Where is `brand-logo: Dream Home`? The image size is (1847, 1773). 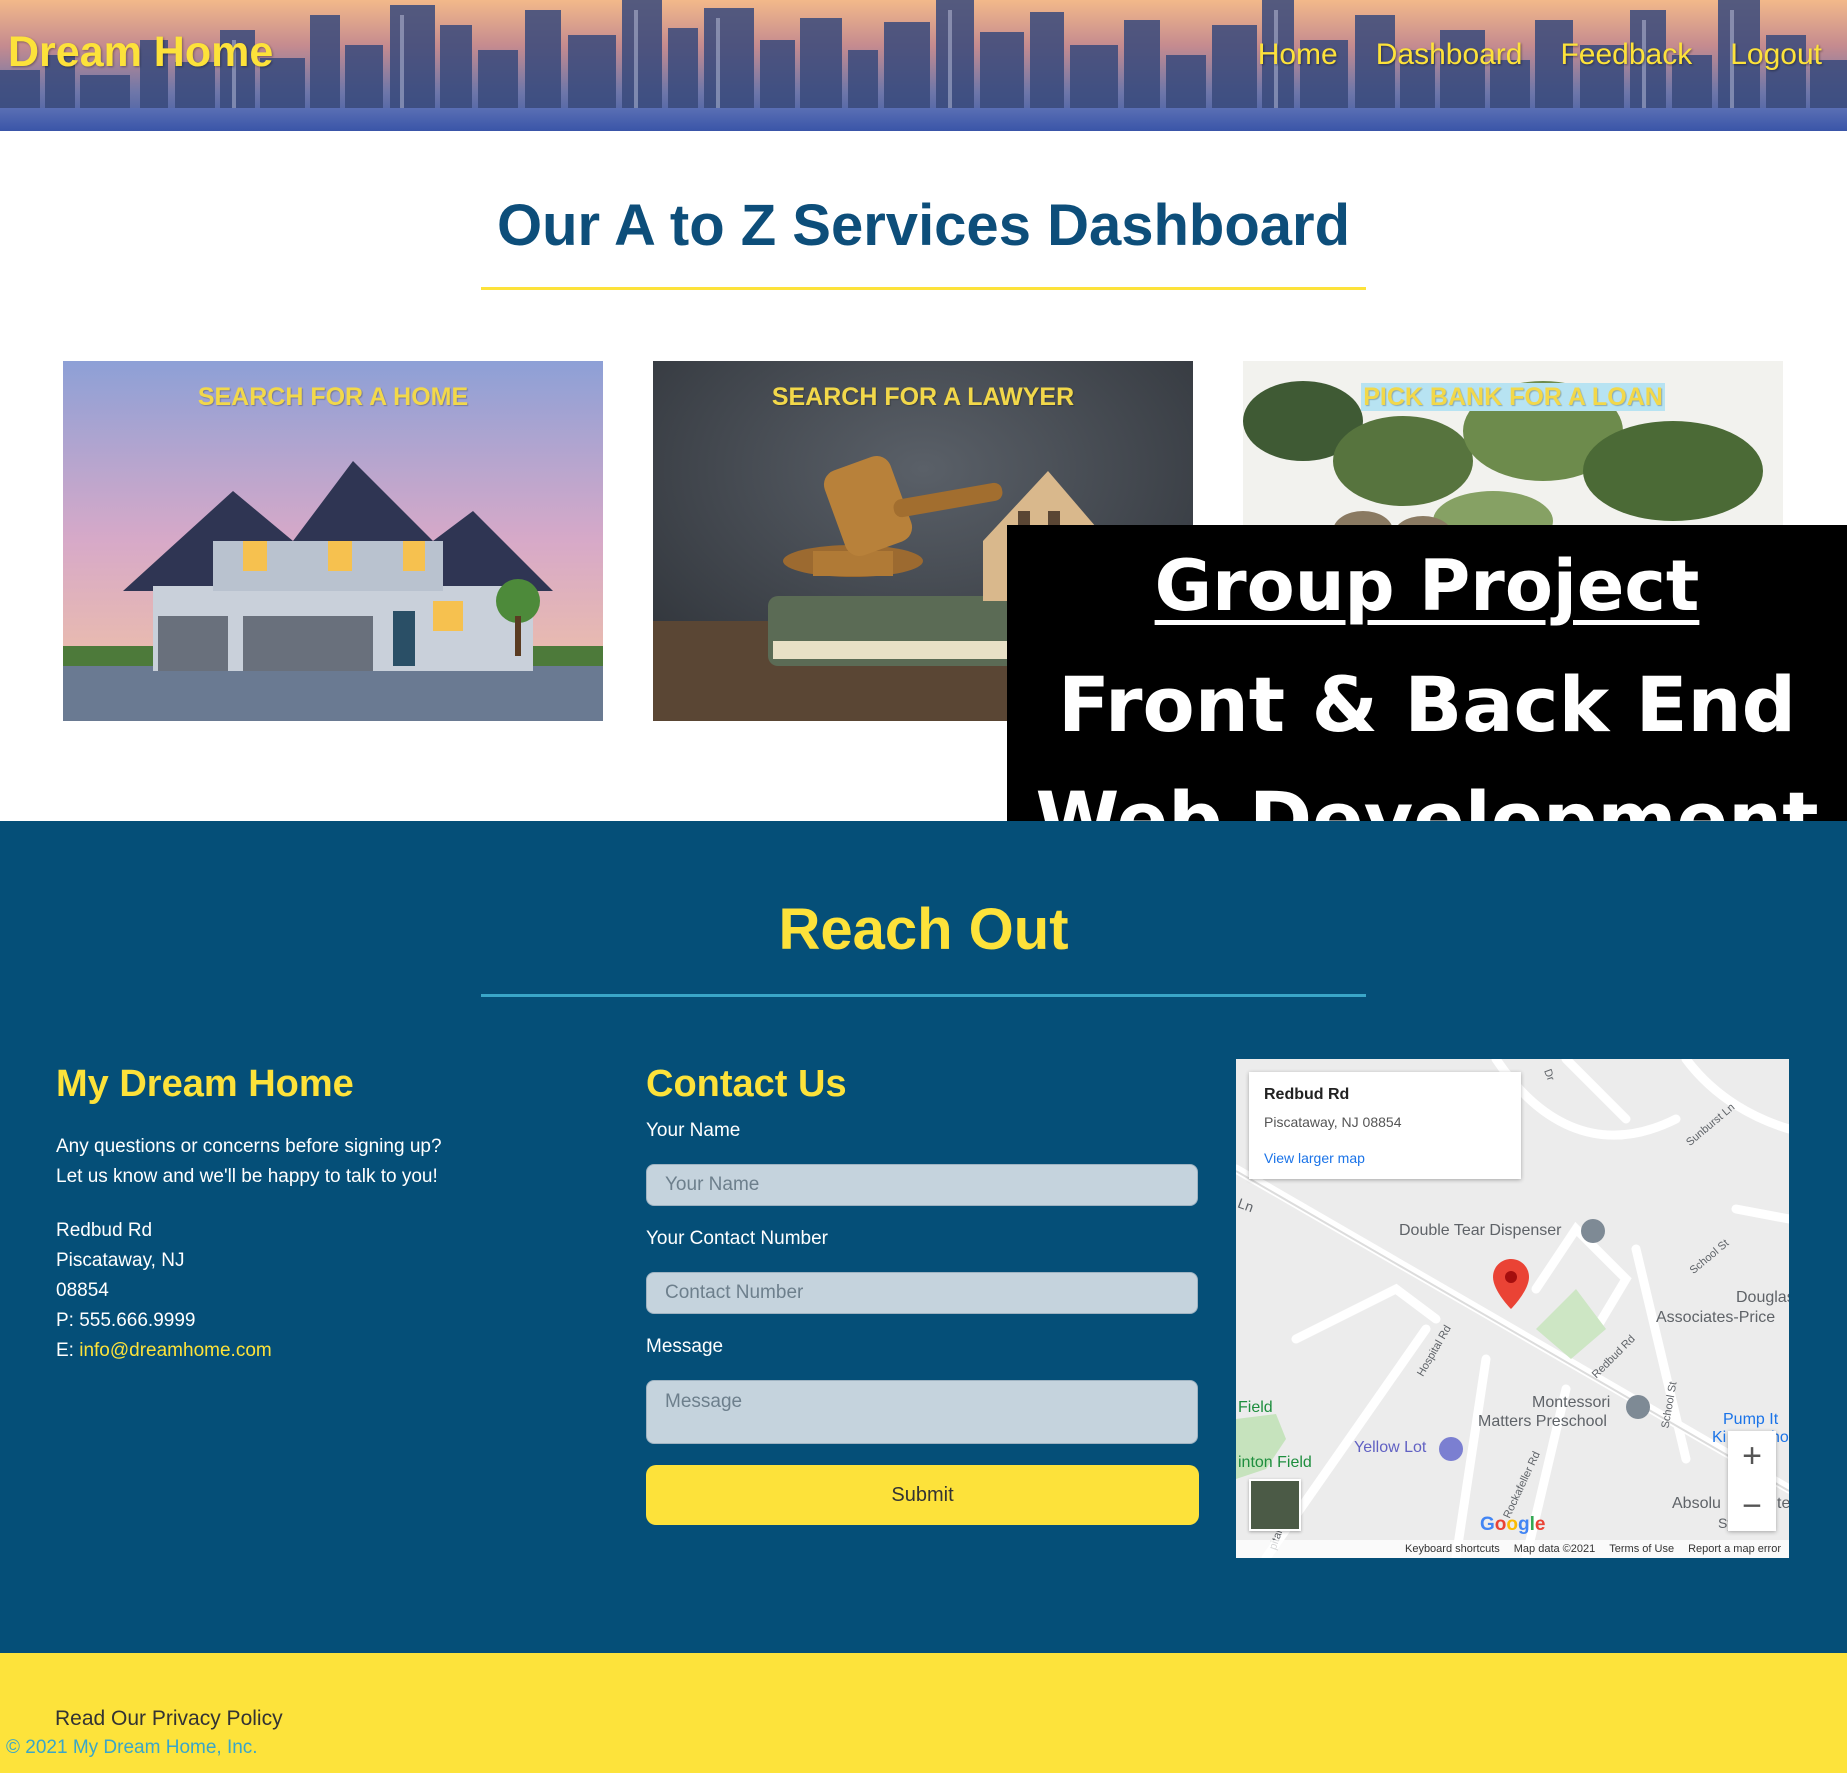
brand-logo: Dream Home is located at coordinates (140, 52).